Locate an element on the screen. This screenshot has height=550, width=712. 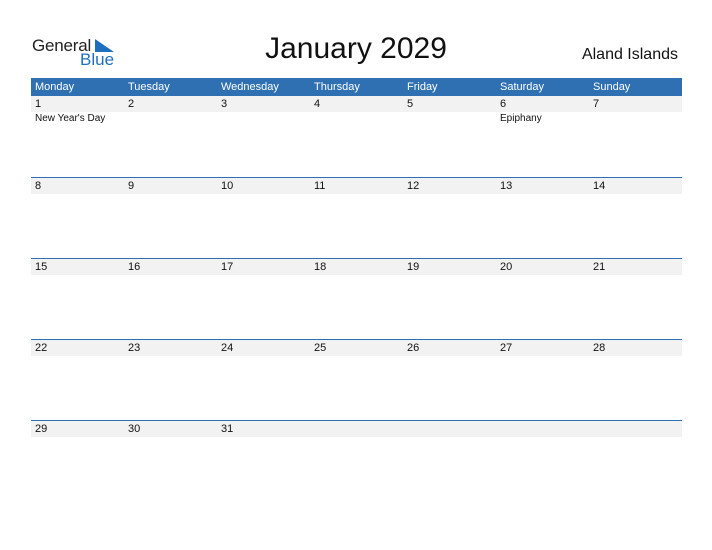
day-number: 26 is located at coordinates (449, 348).